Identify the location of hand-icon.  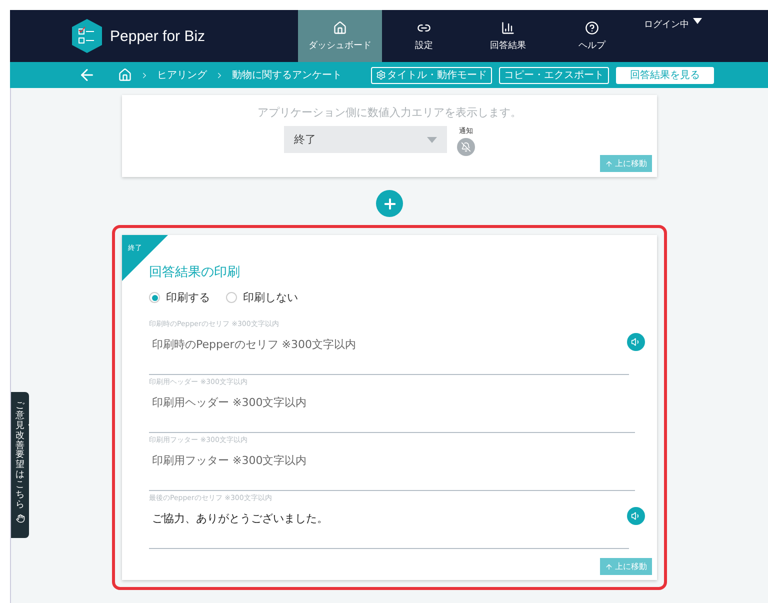
(20, 518).